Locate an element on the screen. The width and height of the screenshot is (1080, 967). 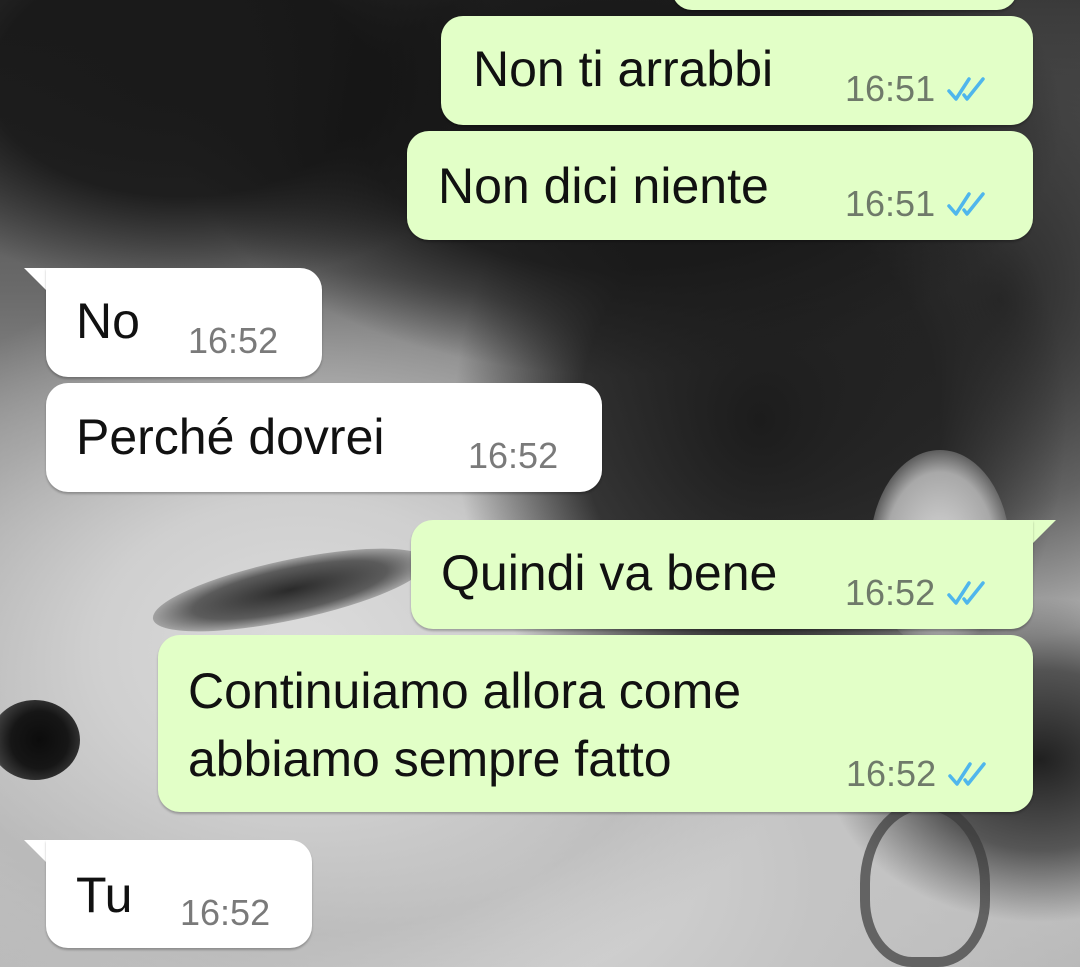
message-bubble-partial is located at coordinates (844, 5).